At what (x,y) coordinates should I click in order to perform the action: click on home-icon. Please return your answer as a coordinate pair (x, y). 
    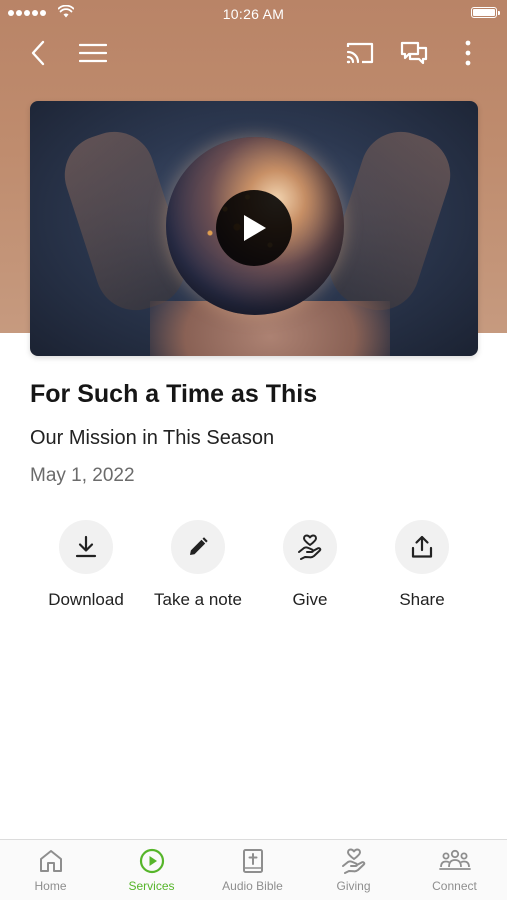
    Looking at the image, I should click on (50, 861).